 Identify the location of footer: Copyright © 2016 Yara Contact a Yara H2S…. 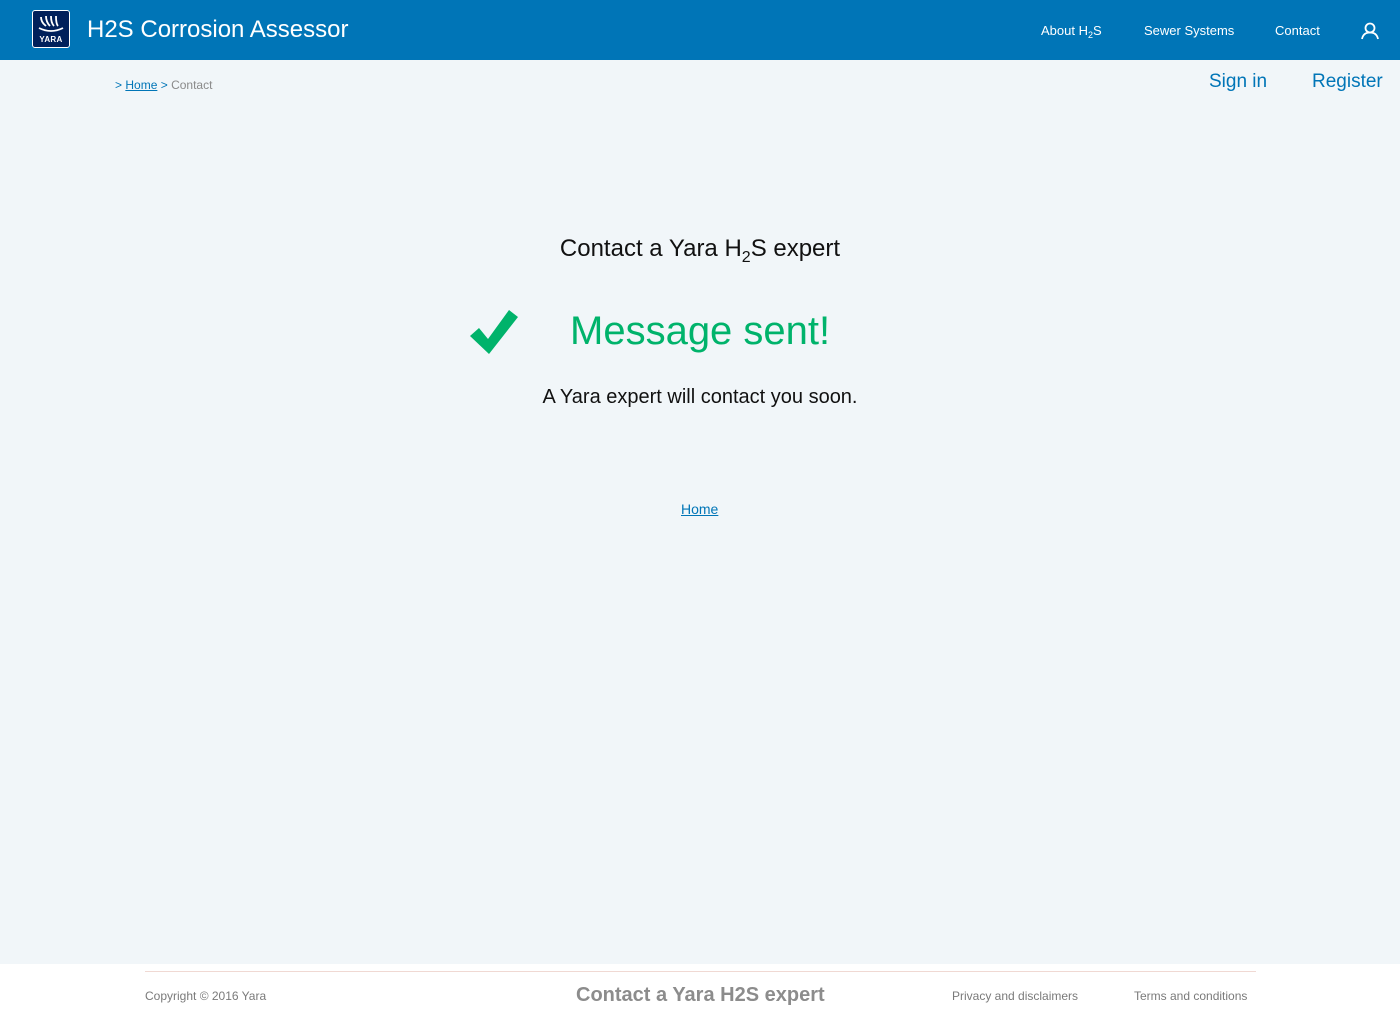
(700, 994).